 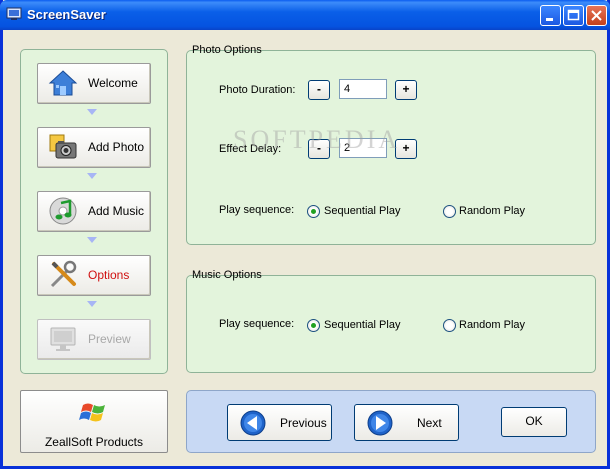 What do you see at coordinates (406, 90) in the screenshot?
I see `photo-duration-increase-button: +` at bounding box center [406, 90].